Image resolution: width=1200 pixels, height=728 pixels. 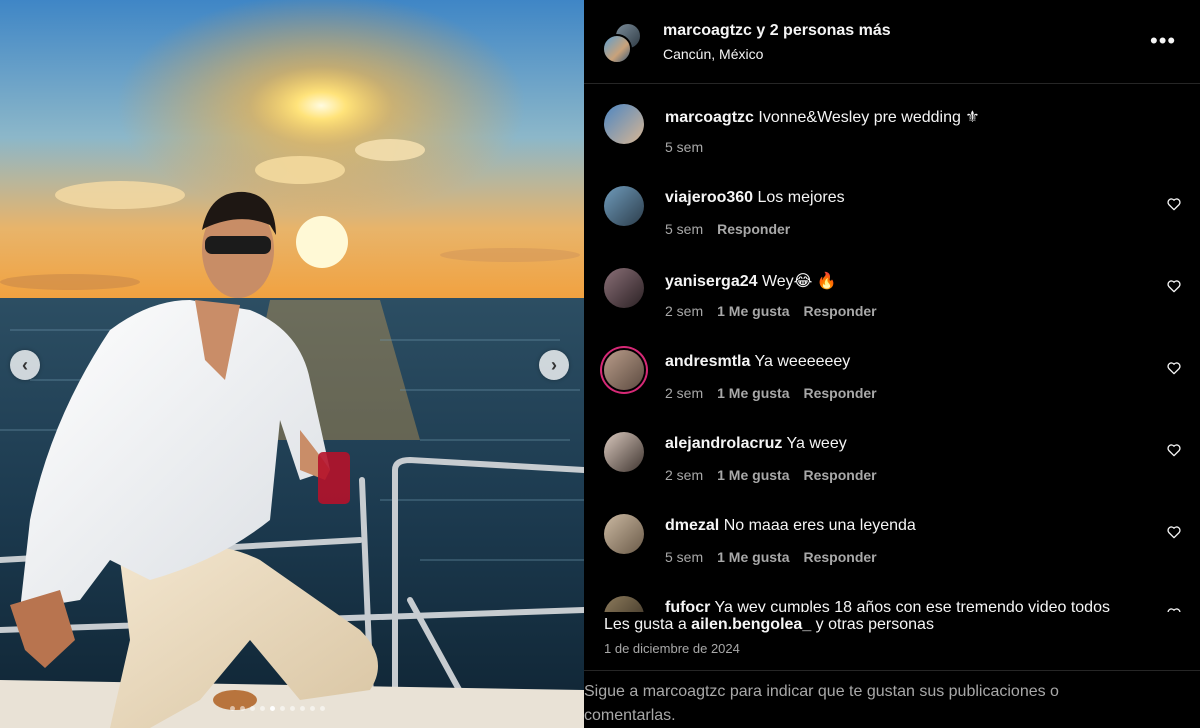 What do you see at coordinates (687, 605) in the screenshot?
I see `comment-username: fufocr` at bounding box center [687, 605].